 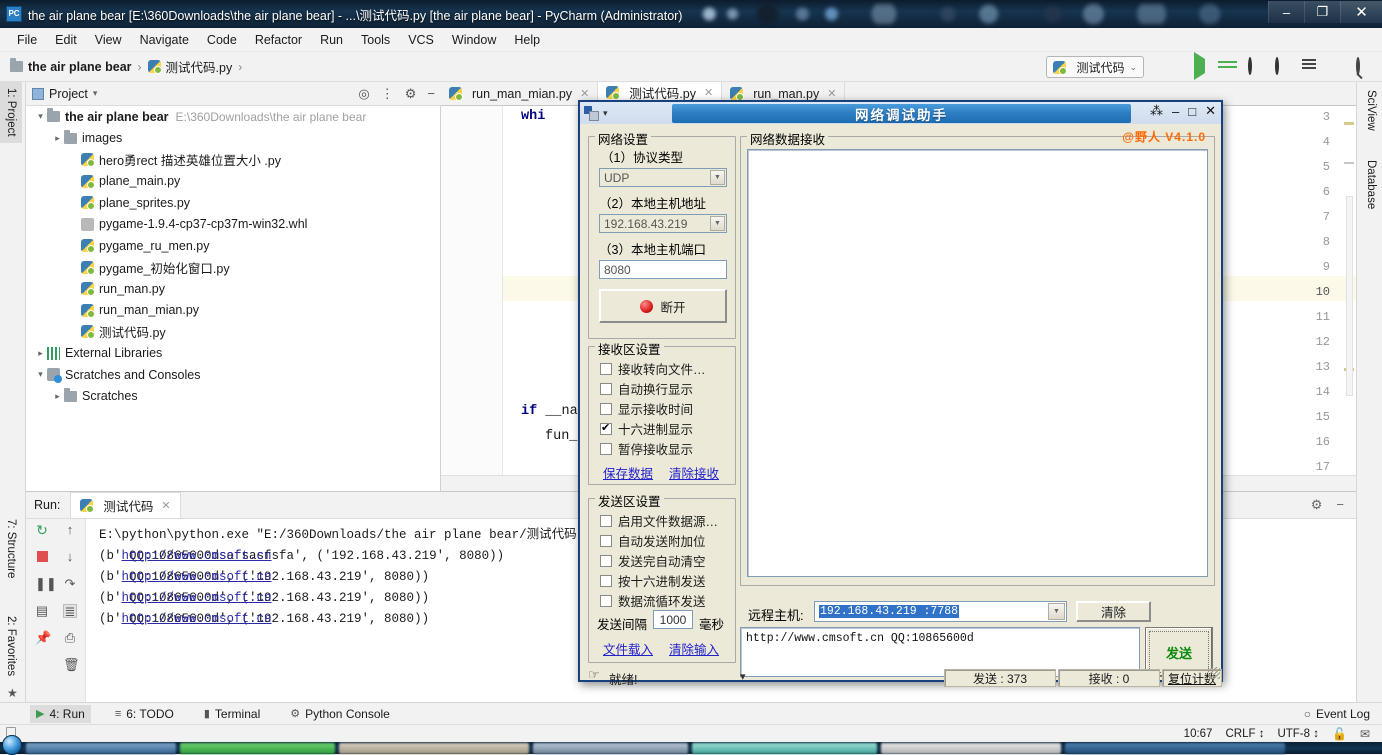 I want to click on clear-button: 清除, so click(x=1113, y=611).